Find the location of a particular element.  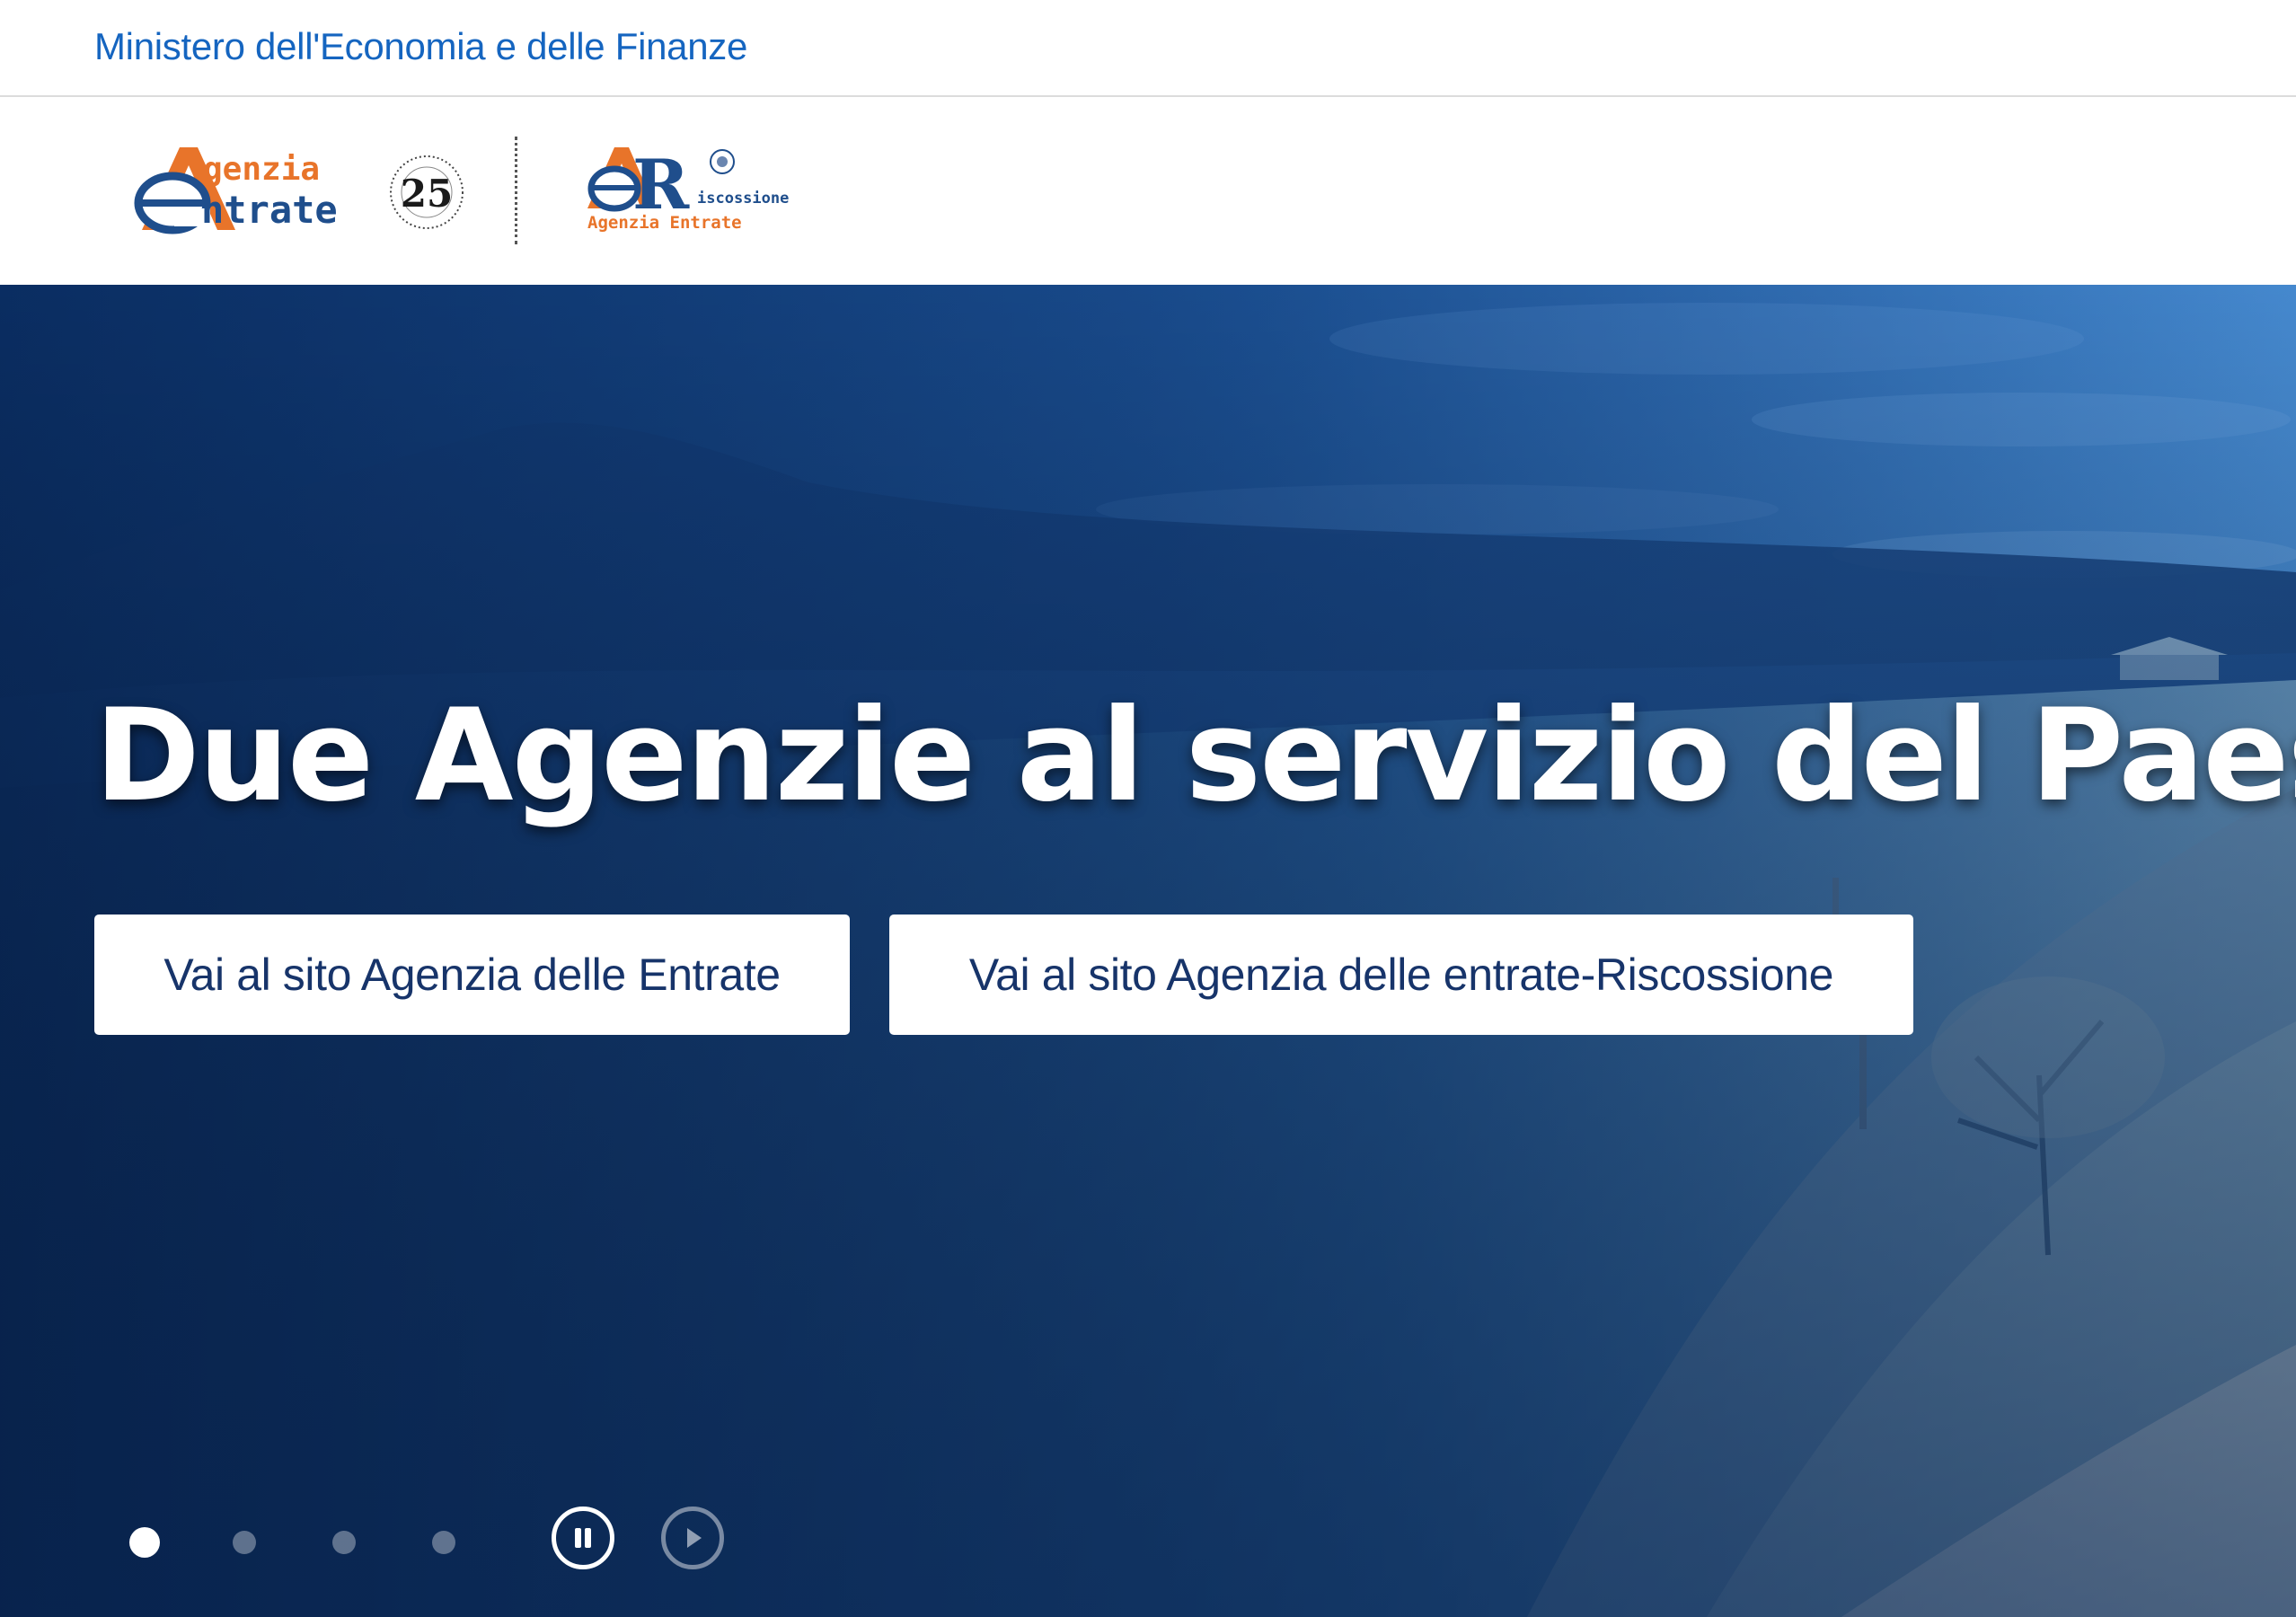

ministry-link: Ministero dell'Economia e delle Finanze is located at coordinates (420, 47).